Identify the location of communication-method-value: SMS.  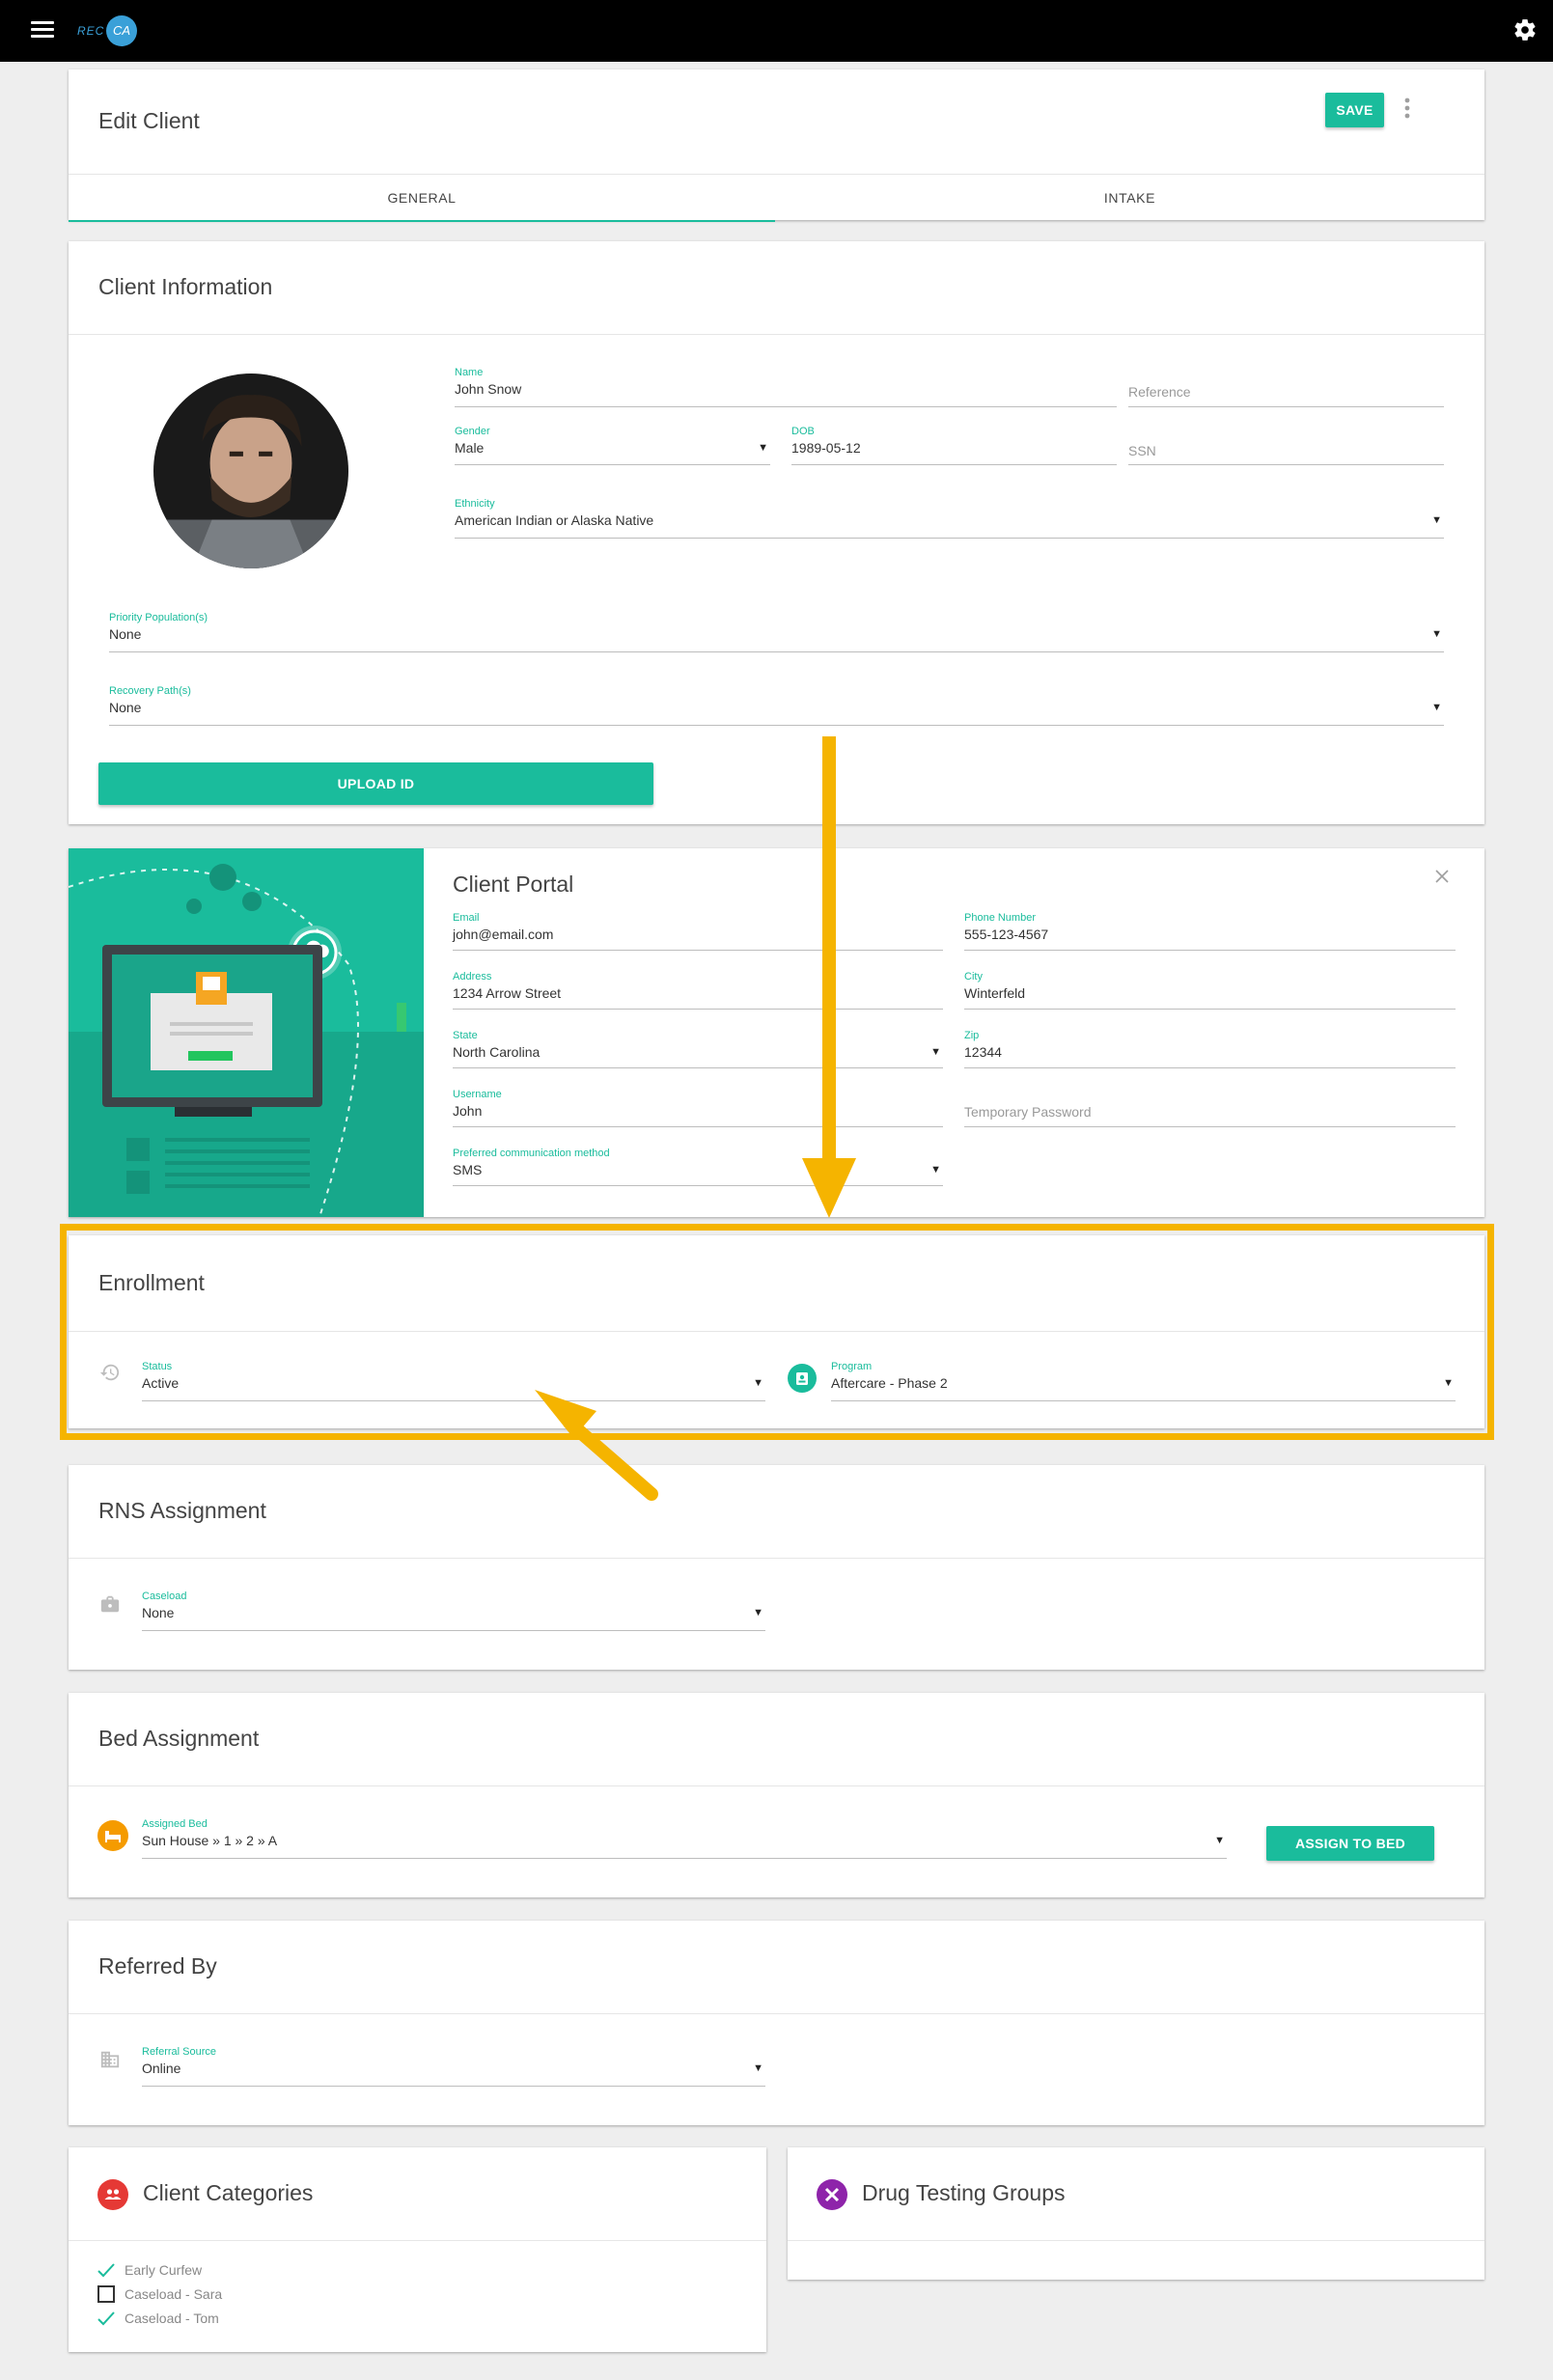
(468, 1170).